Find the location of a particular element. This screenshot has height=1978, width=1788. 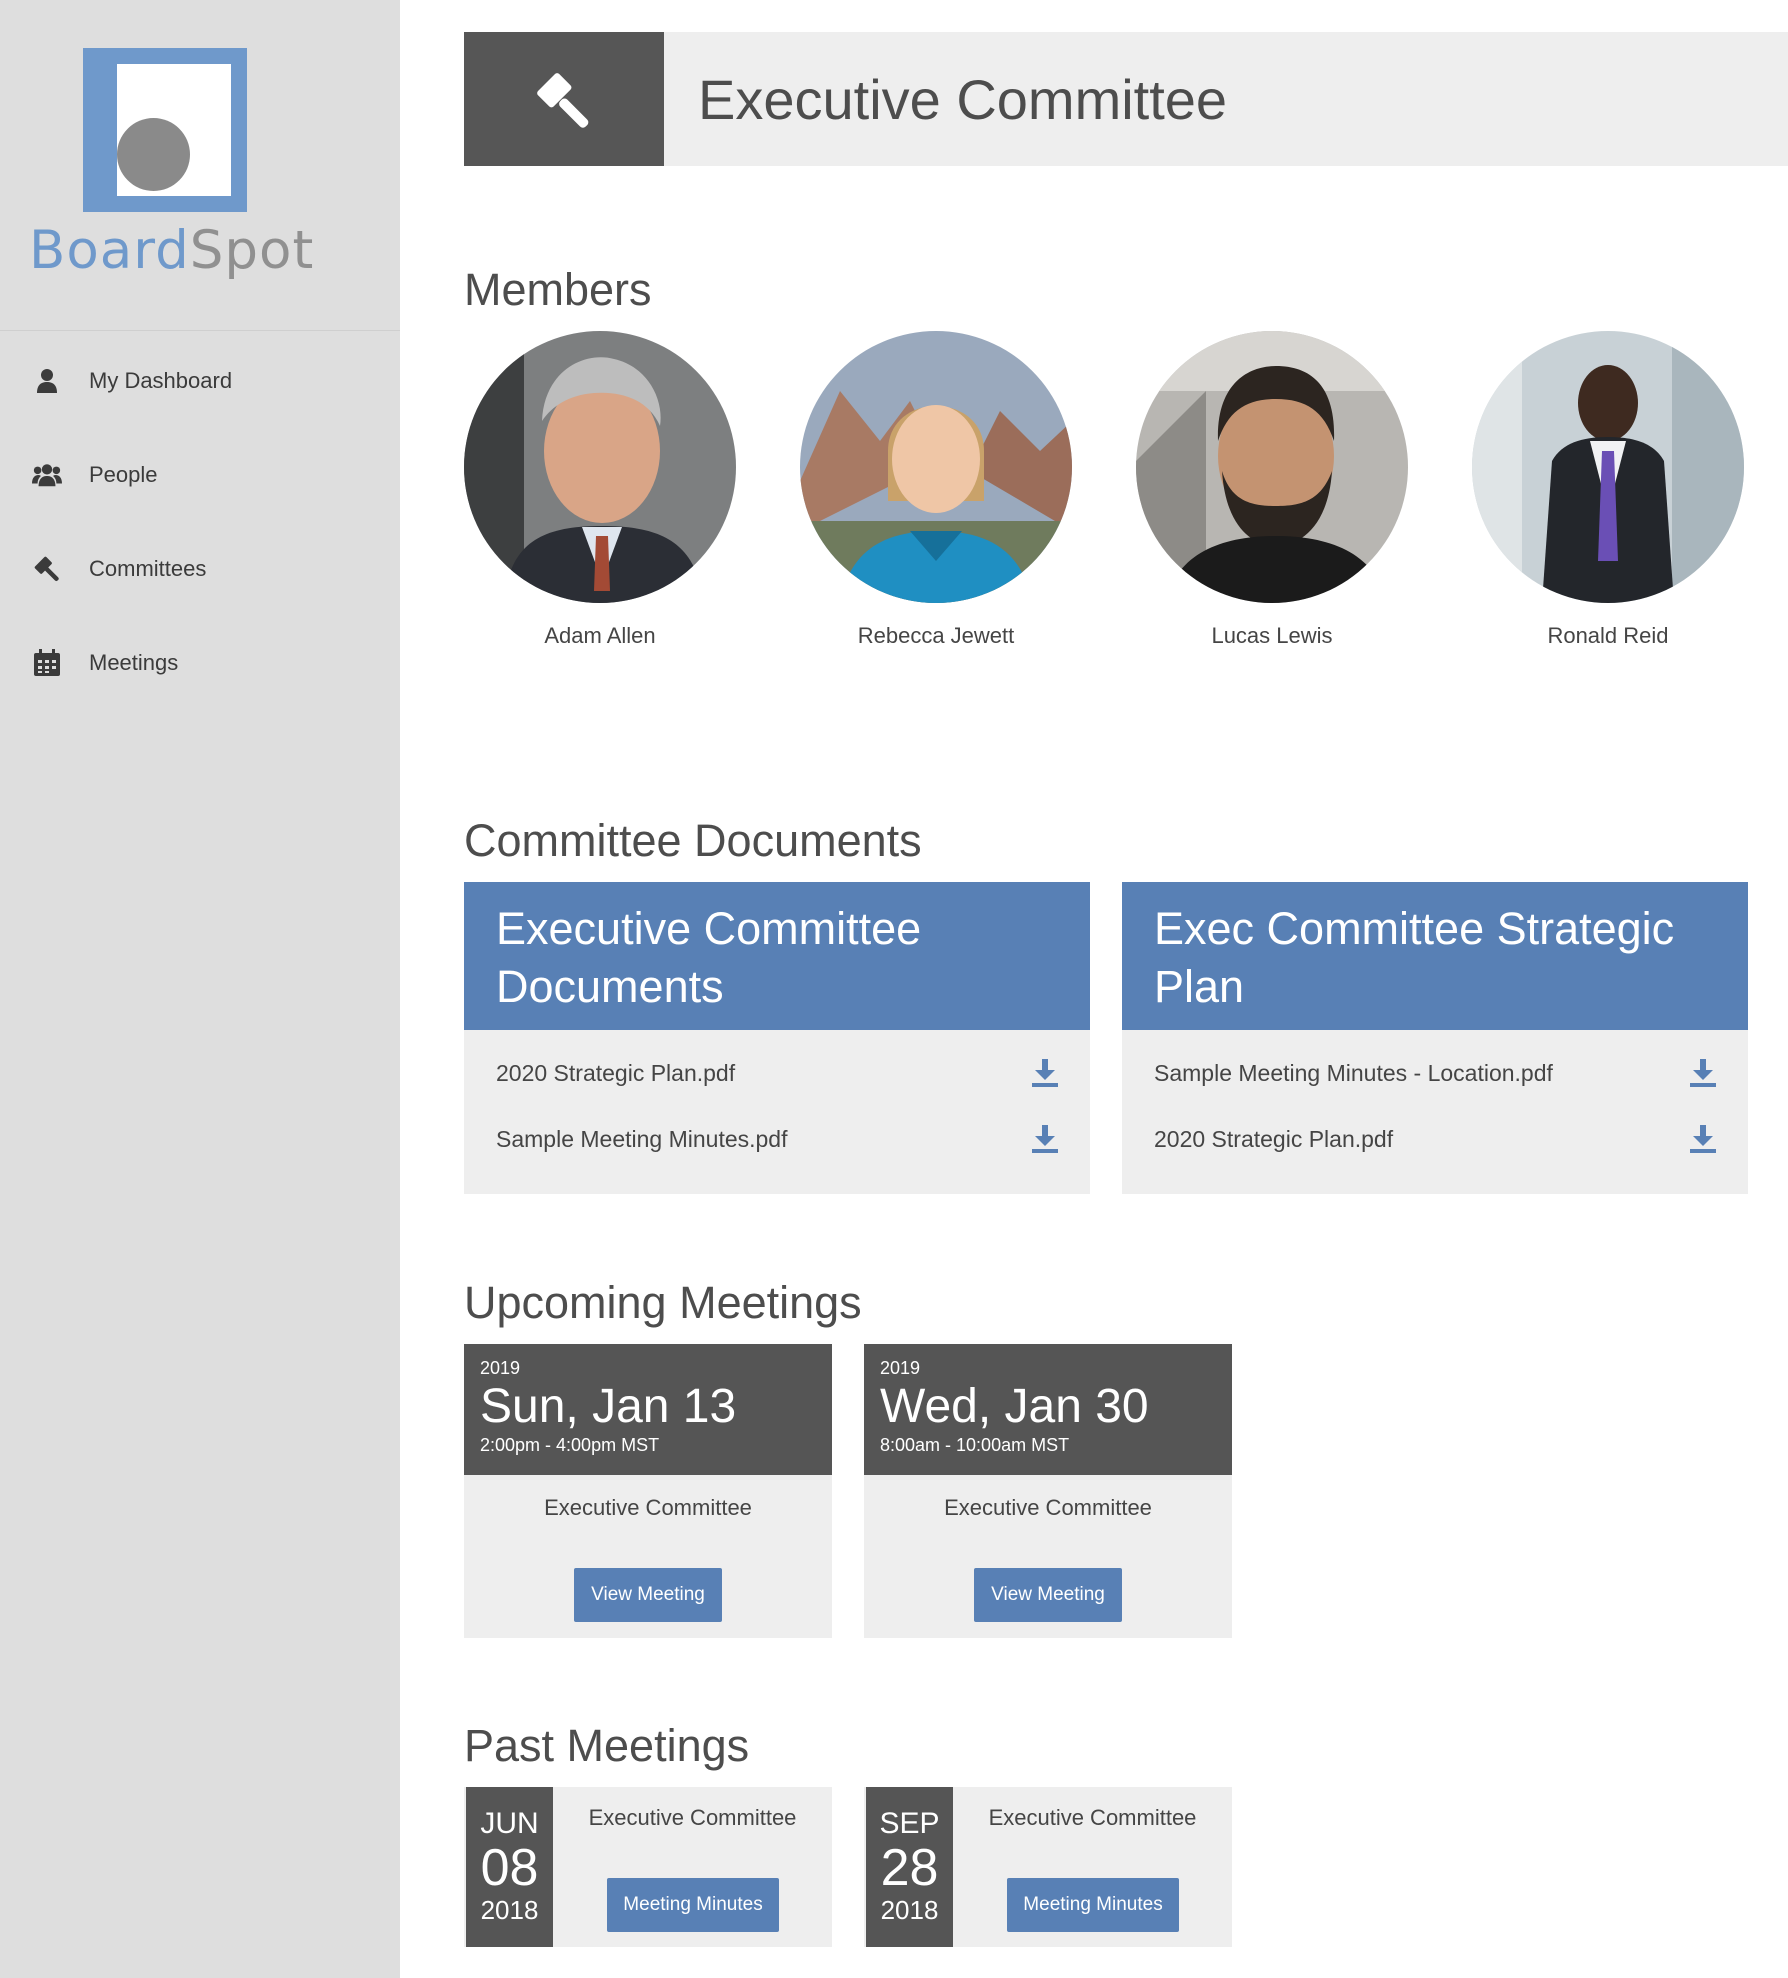

meeting-time: 8:00am - 10:00am MST is located at coordinates (975, 1445).